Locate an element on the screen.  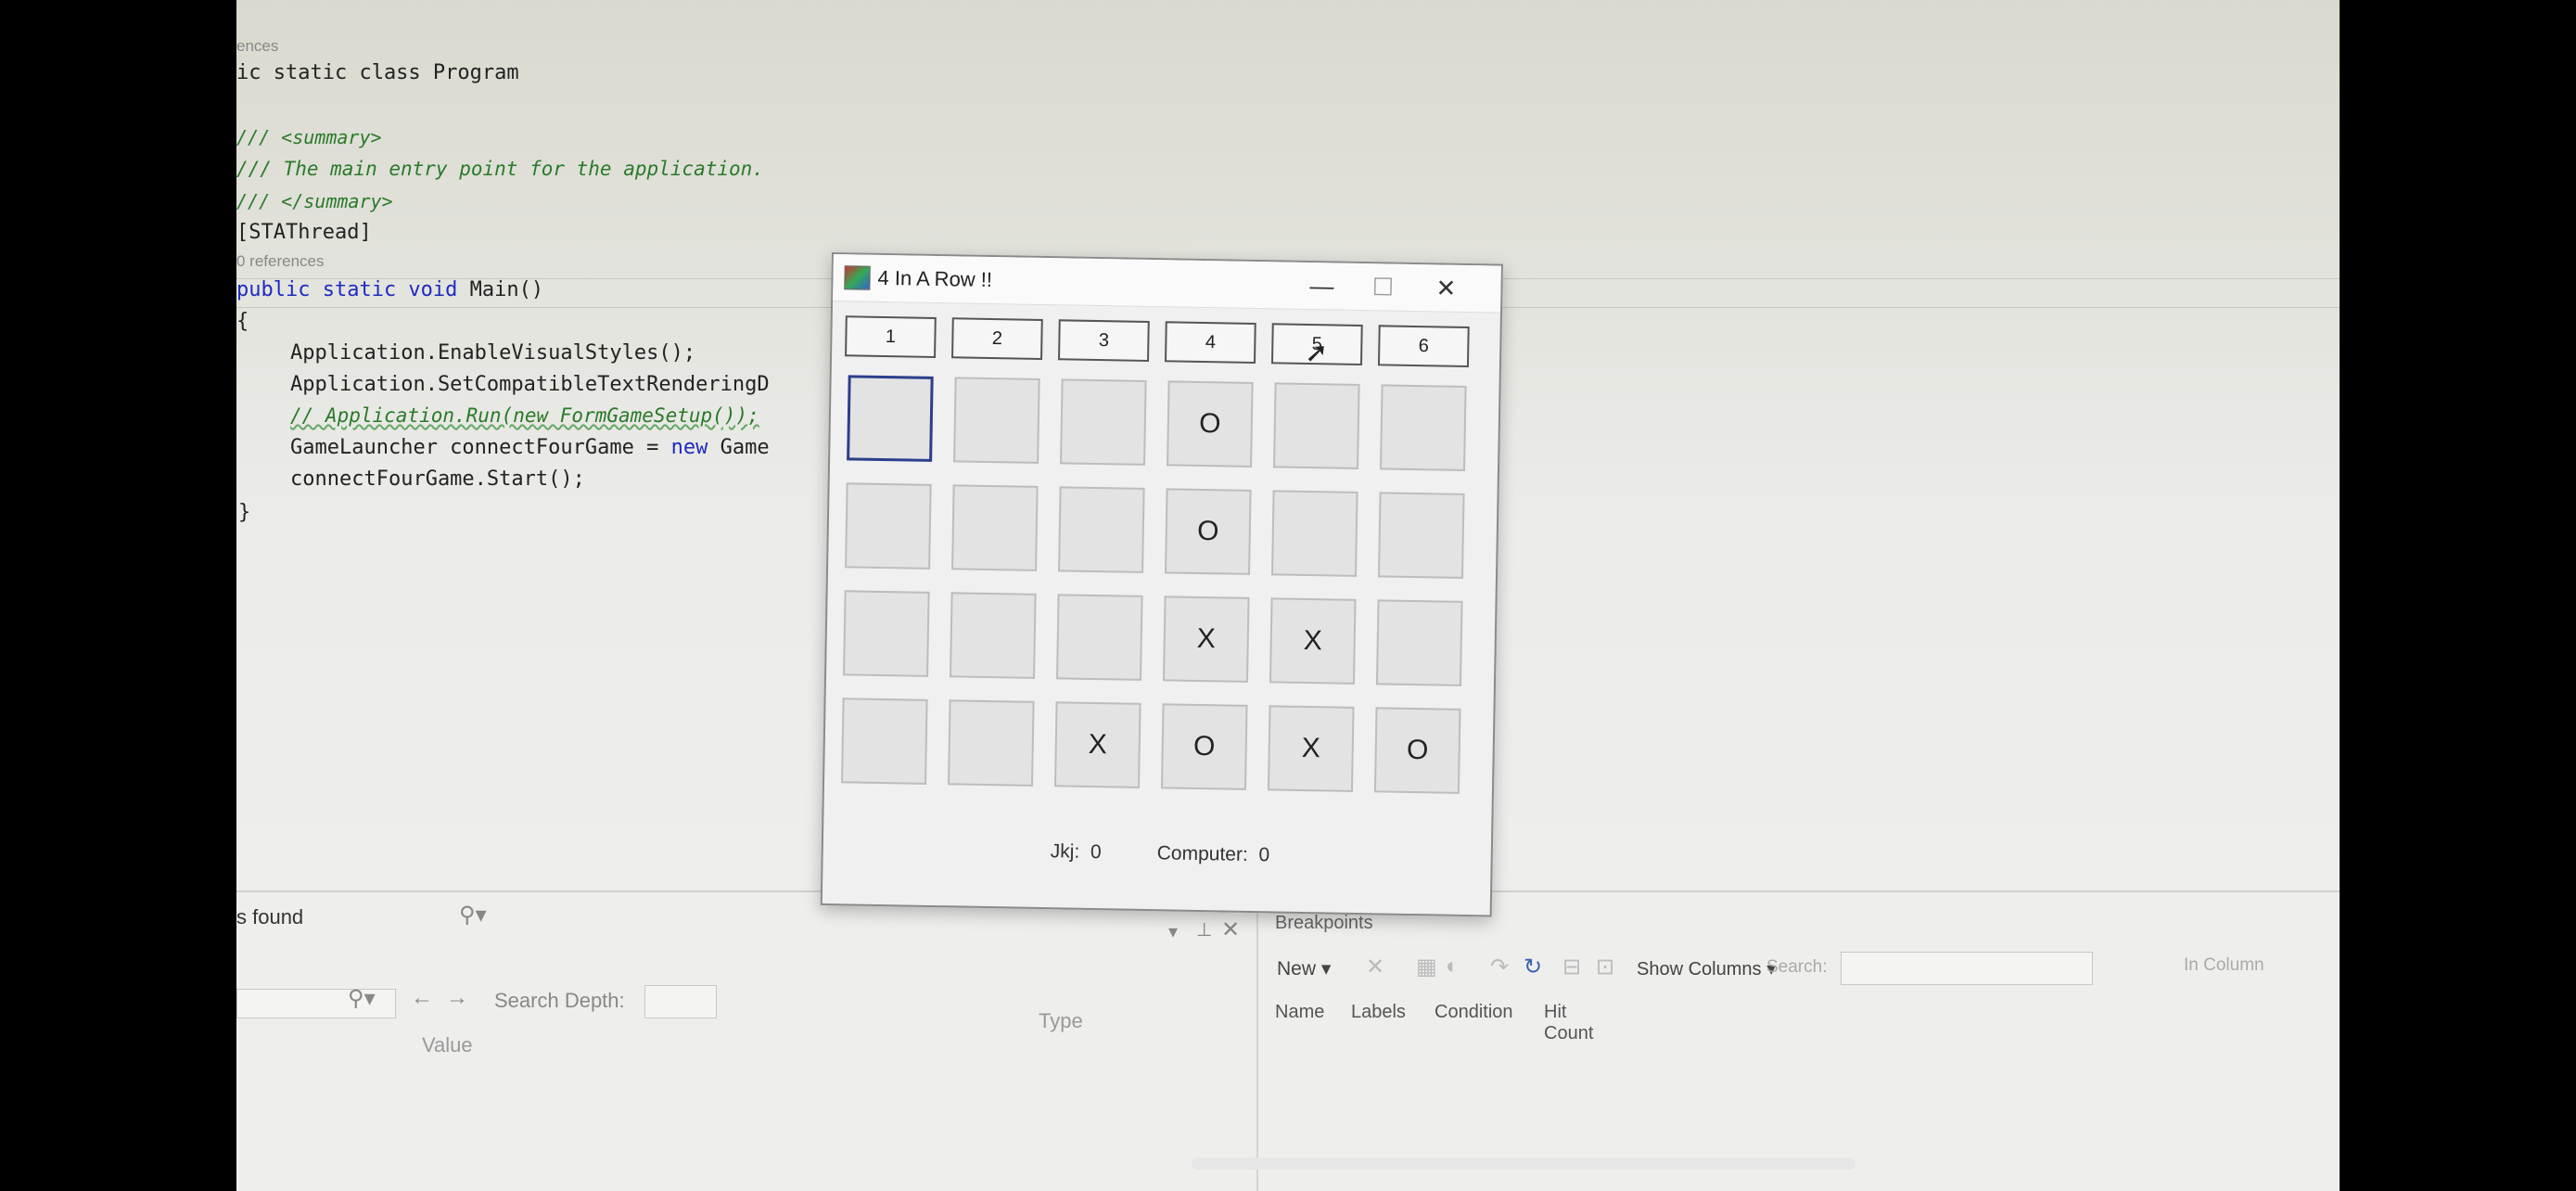
code-line-summary-close: /// </summary> is located at coordinates (314, 201).